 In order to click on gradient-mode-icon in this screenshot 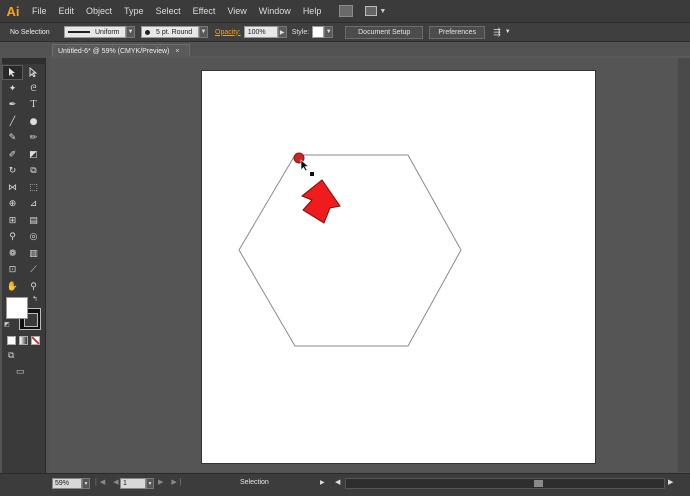, I will do `click(23, 340)`.